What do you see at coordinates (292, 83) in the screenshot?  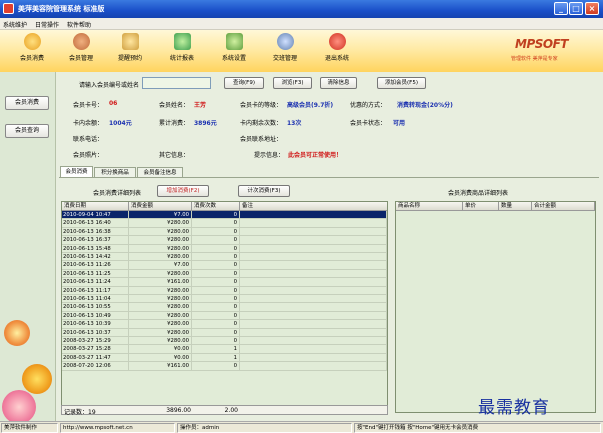 I see `browse-button: 浏览(F3)` at bounding box center [292, 83].